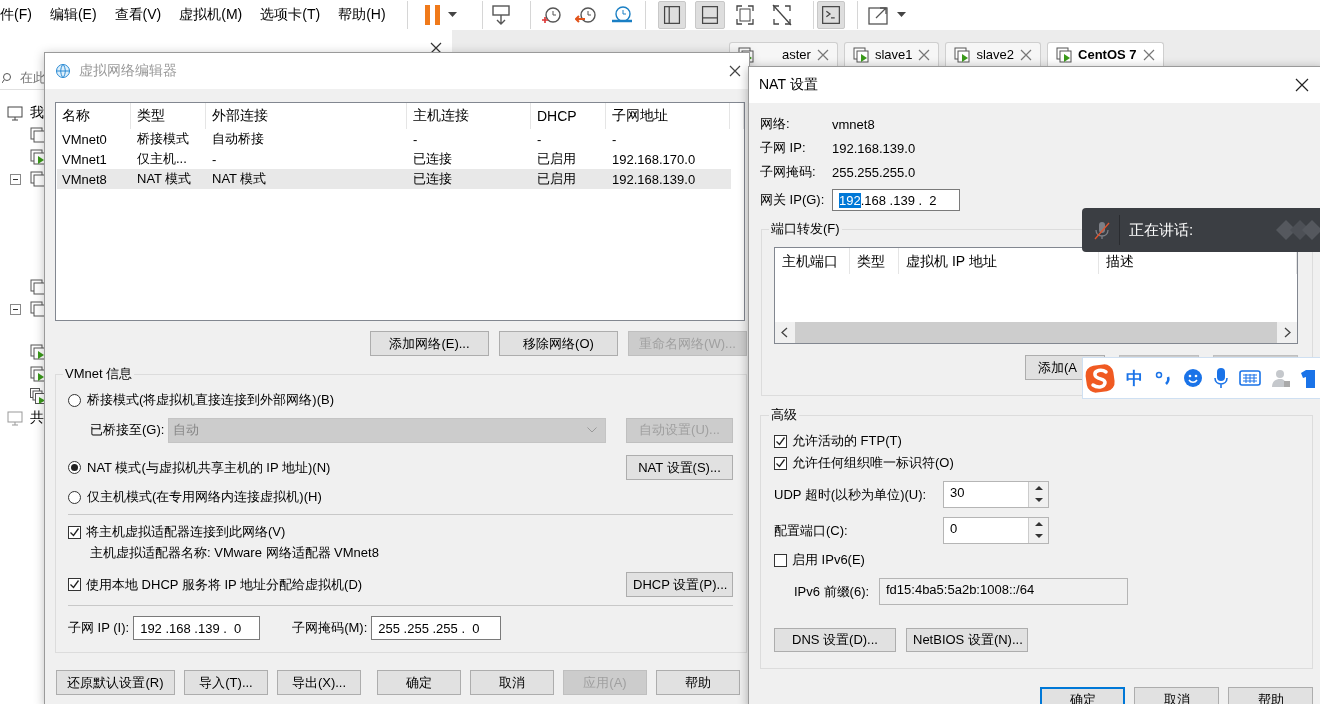  Describe the element at coordinates (1036, 332) in the screenshot. I see `scrollbar` at that location.